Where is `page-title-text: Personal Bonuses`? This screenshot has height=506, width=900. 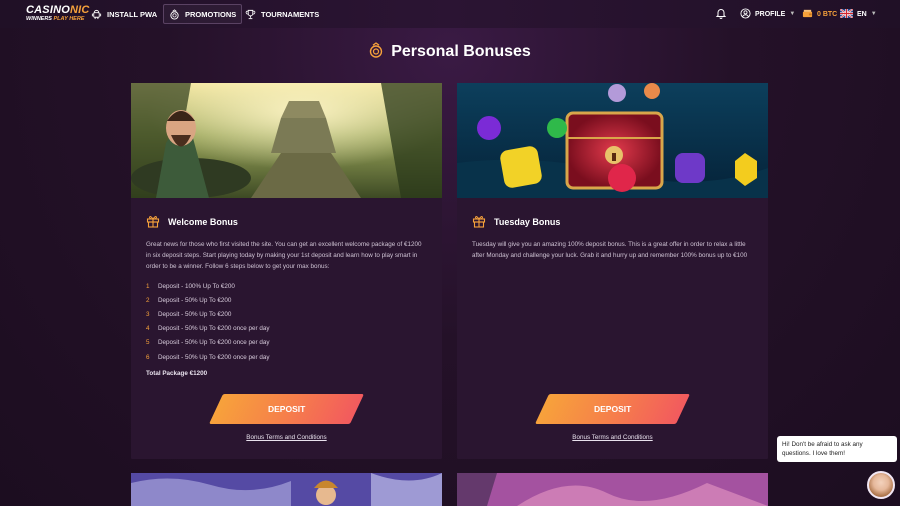 page-title-text: Personal Bonuses is located at coordinates (461, 51).